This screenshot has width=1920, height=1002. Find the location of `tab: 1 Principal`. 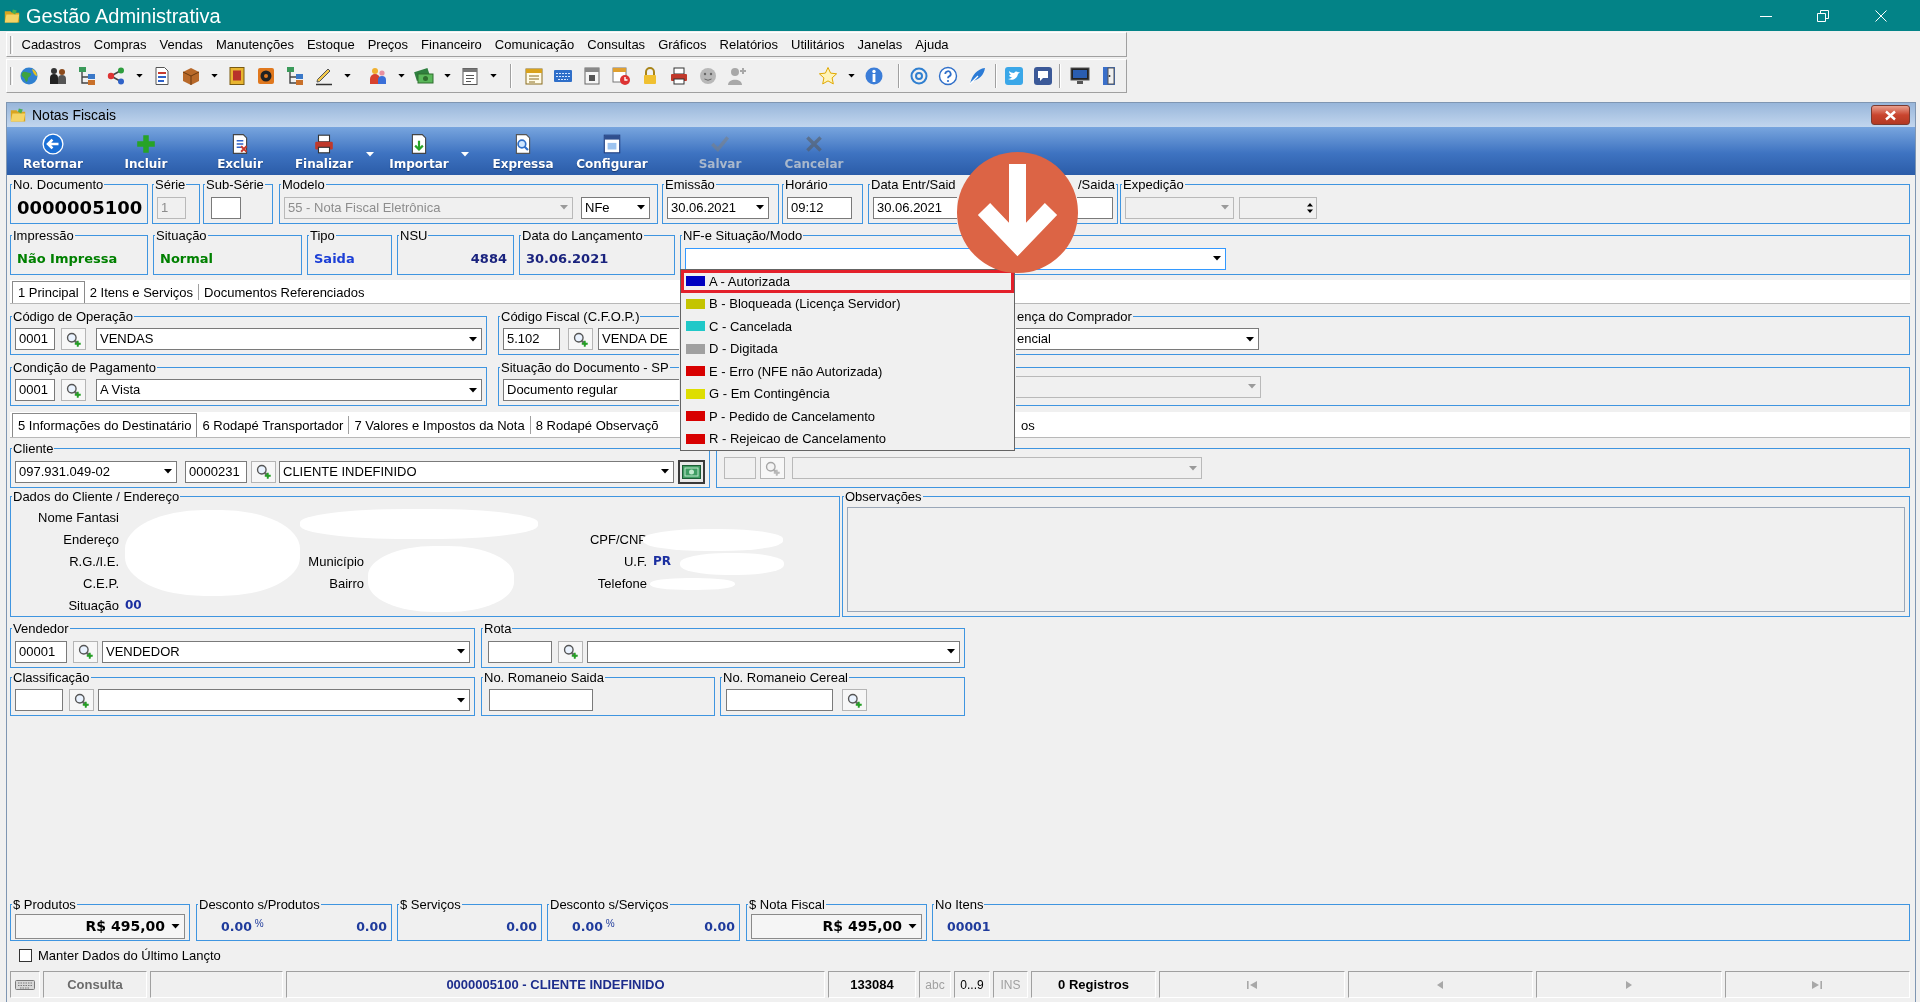

tab: 1 Principal is located at coordinates (48, 292).